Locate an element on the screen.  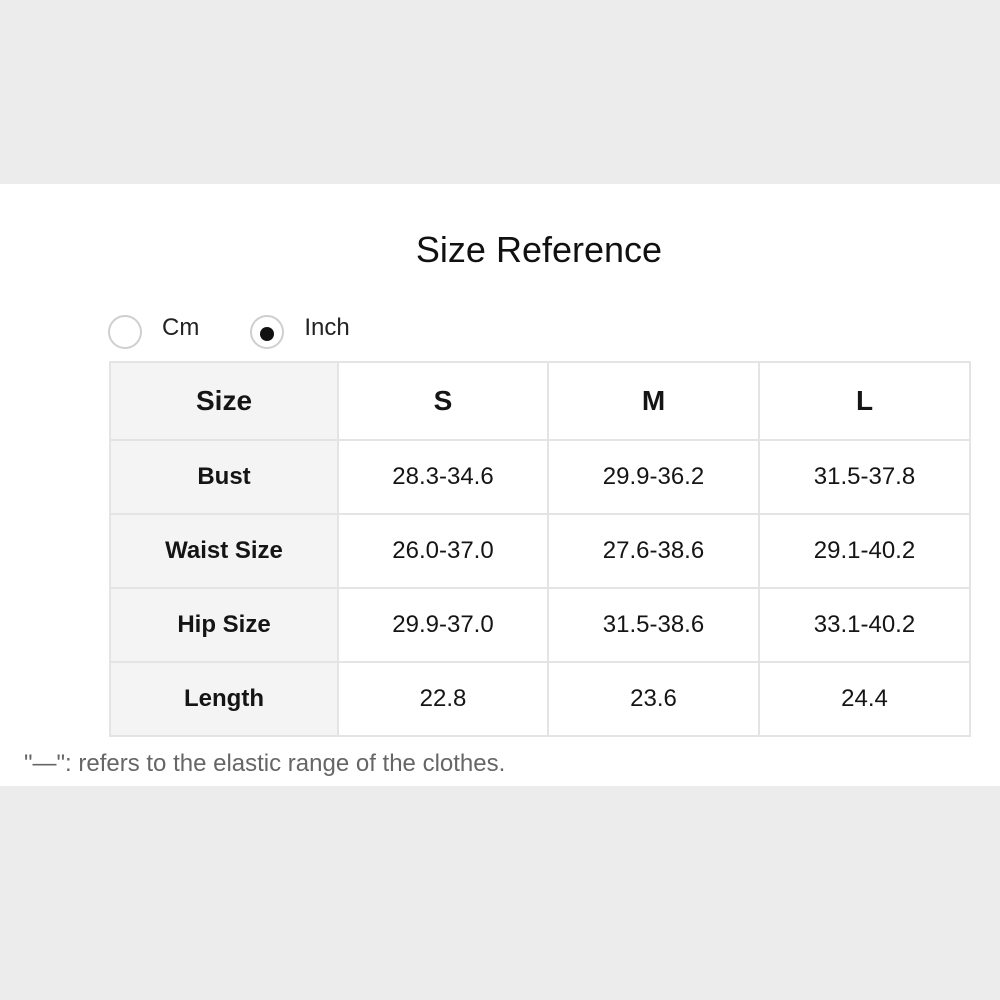
header-size: Size is located at coordinates (224, 401).